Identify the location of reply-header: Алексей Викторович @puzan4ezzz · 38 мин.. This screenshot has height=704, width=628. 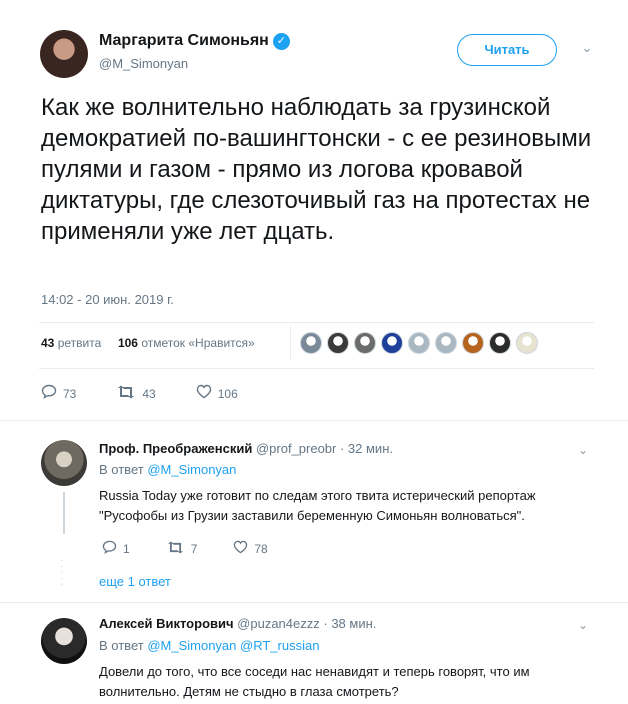
(237, 623).